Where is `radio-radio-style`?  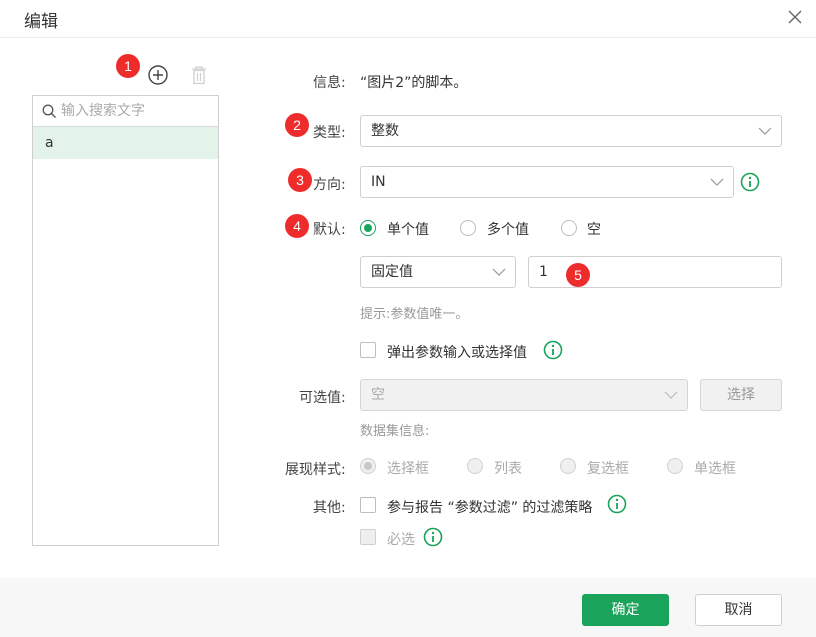
radio-radio-style is located at coordinates (675, 466).